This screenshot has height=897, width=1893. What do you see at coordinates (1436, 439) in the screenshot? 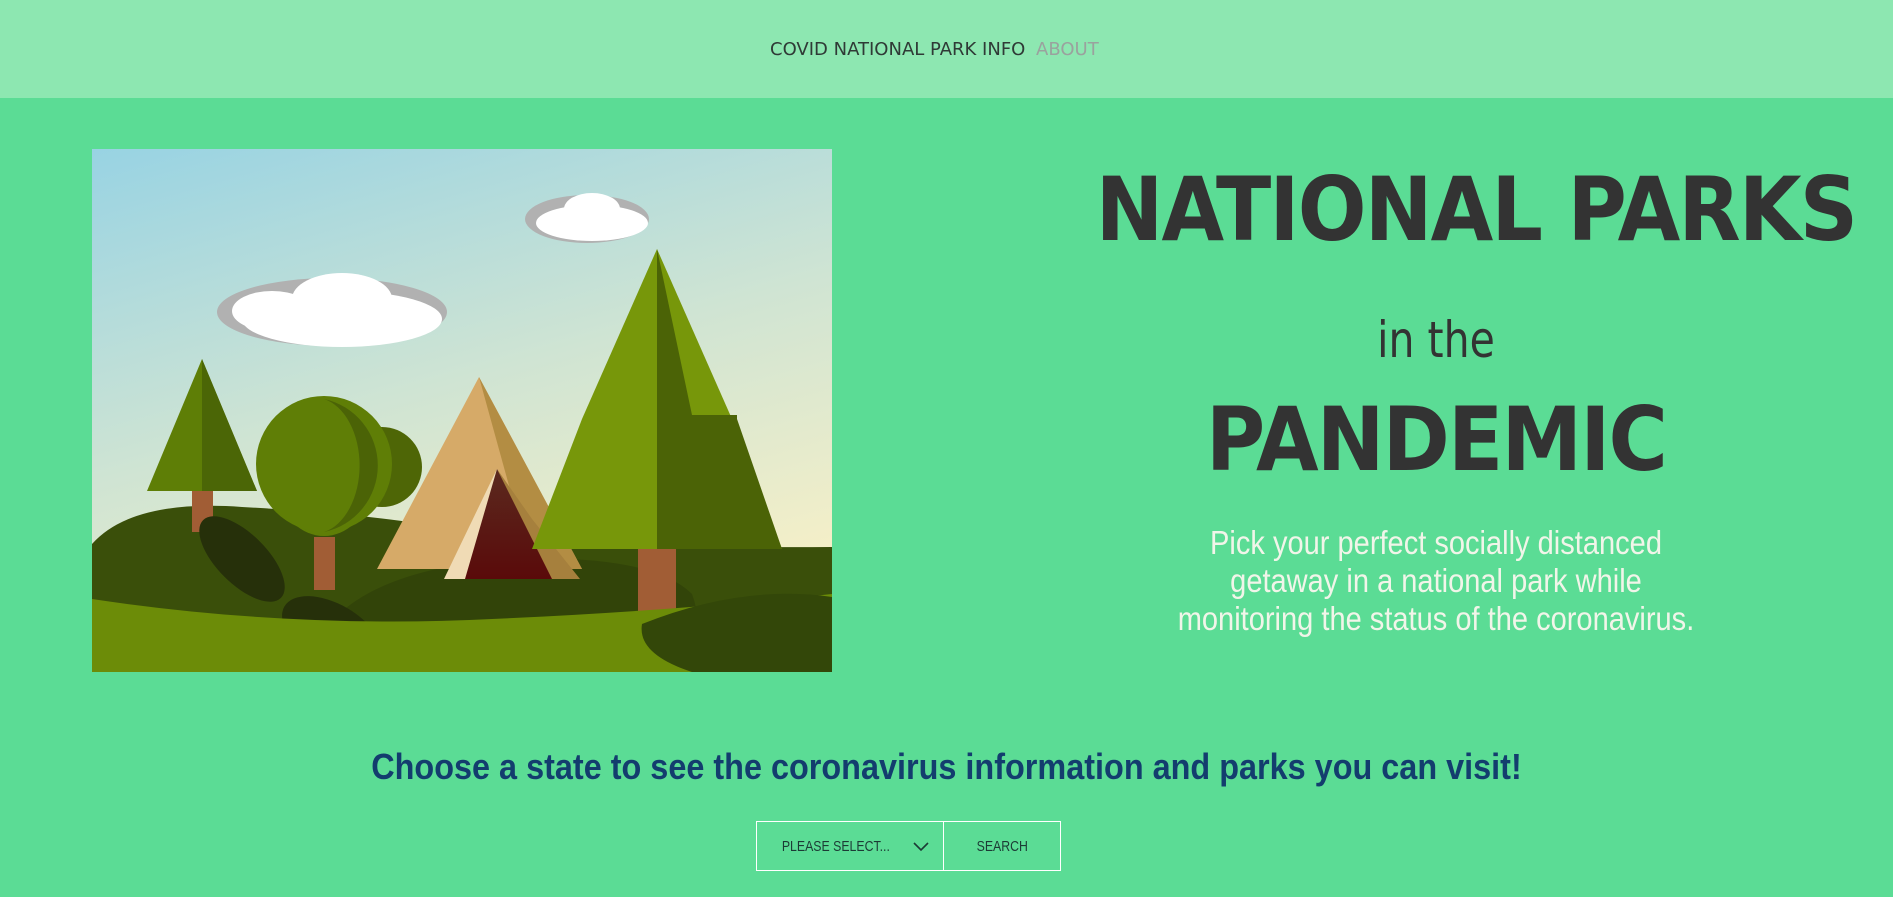
I see `hero-title-line-3: PANDEMIC` at bounding box center [1436, 439].